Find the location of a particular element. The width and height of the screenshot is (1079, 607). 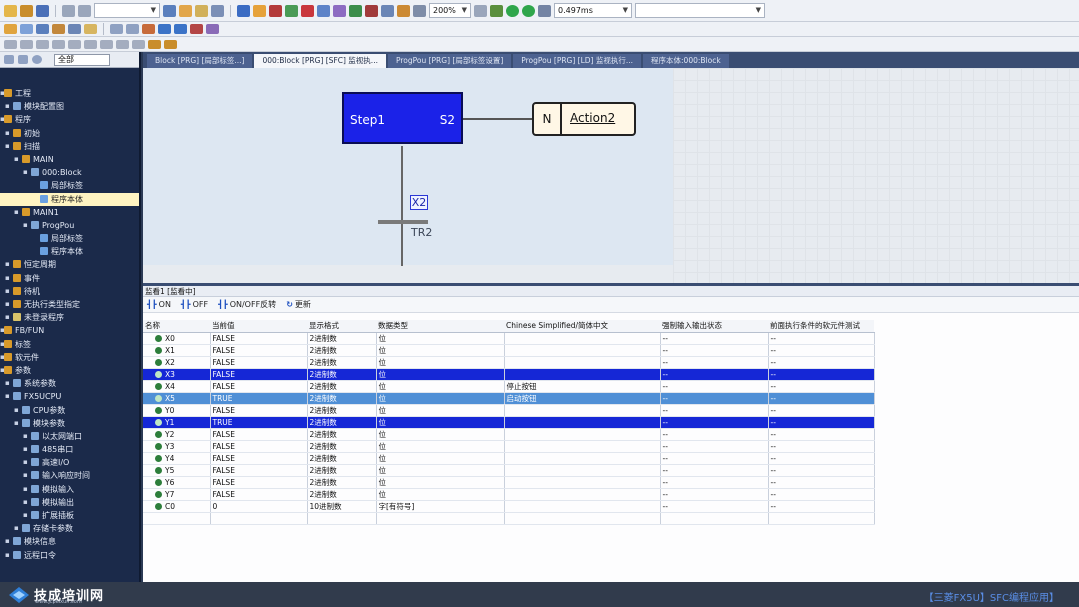

nav-filter-input: 全部 is located at coordinates (82, 59).